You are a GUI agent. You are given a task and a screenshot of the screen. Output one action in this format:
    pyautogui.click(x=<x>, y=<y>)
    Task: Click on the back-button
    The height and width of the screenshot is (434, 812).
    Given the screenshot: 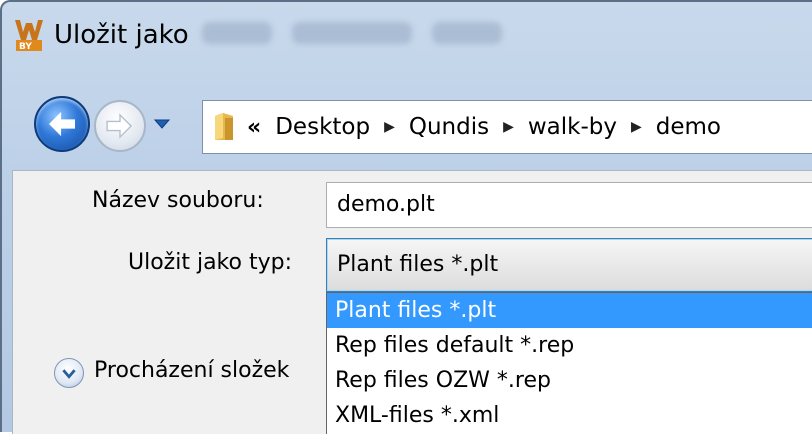 What is the action you would take?
    pyautogui.click(x=62, y=124)
    